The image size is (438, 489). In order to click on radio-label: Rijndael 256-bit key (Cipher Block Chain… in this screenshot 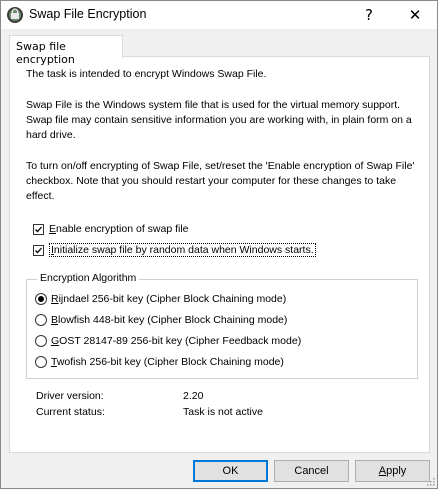, I will do `click(169, 299)`.